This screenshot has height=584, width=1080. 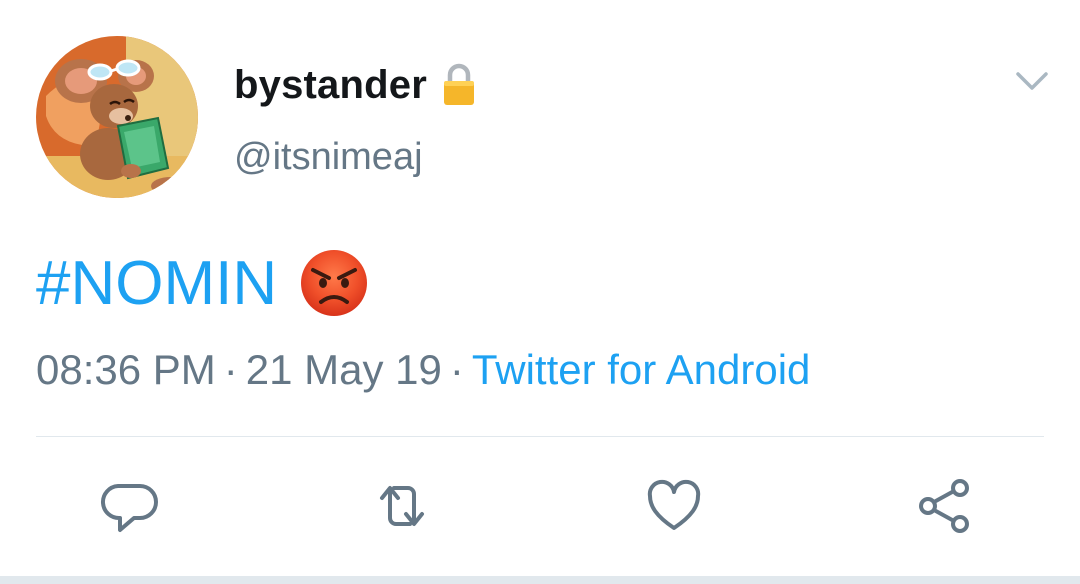 I want to click on heart-icon, so click(x=674, y=504).